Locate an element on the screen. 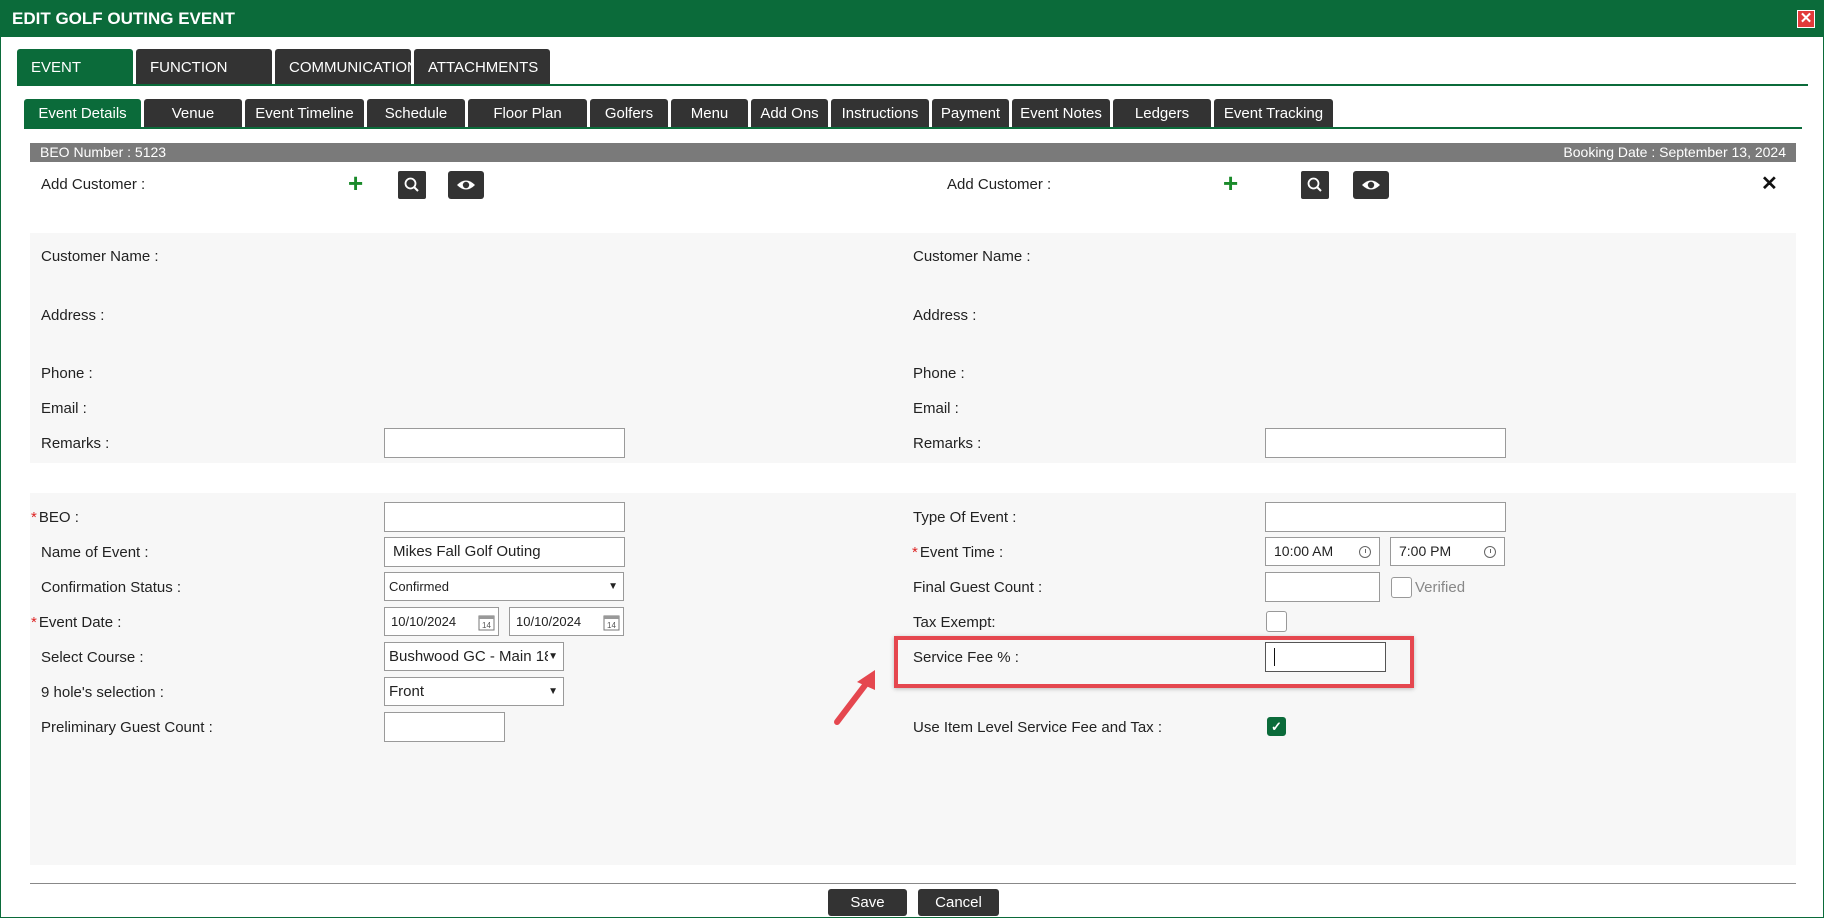 The height and width of the screenshot is (918, 1824). close-window-icon: ✕ is located at coordinates (1806, 19).